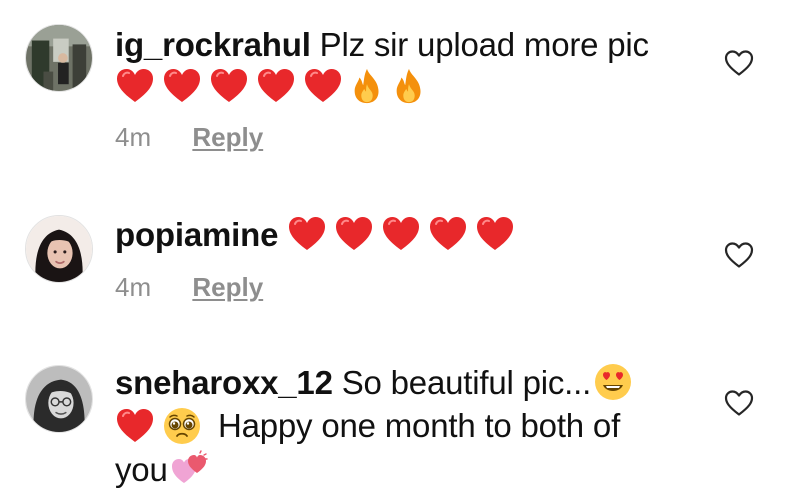  What do you see at coordinates (419, 426) in the screenshot?
I see `comment-body: Happy one month to both of` at bounding box center [419, 426].